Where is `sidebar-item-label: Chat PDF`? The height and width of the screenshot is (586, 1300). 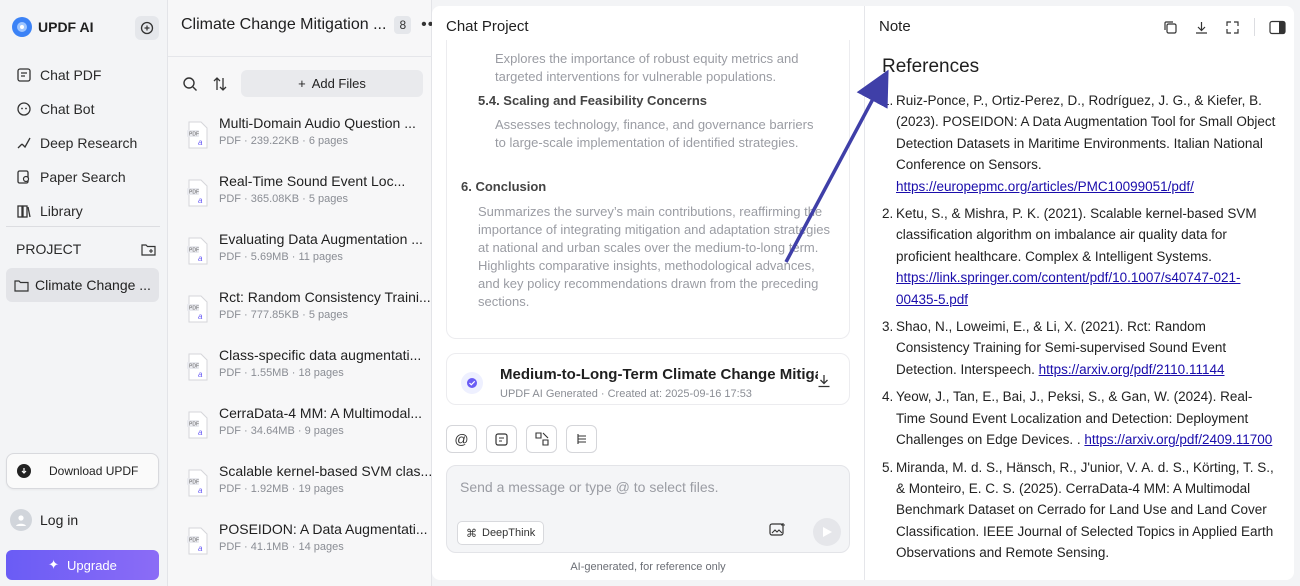
sidebar-item-label: Chat PDF is located at coordinates (71, 75).